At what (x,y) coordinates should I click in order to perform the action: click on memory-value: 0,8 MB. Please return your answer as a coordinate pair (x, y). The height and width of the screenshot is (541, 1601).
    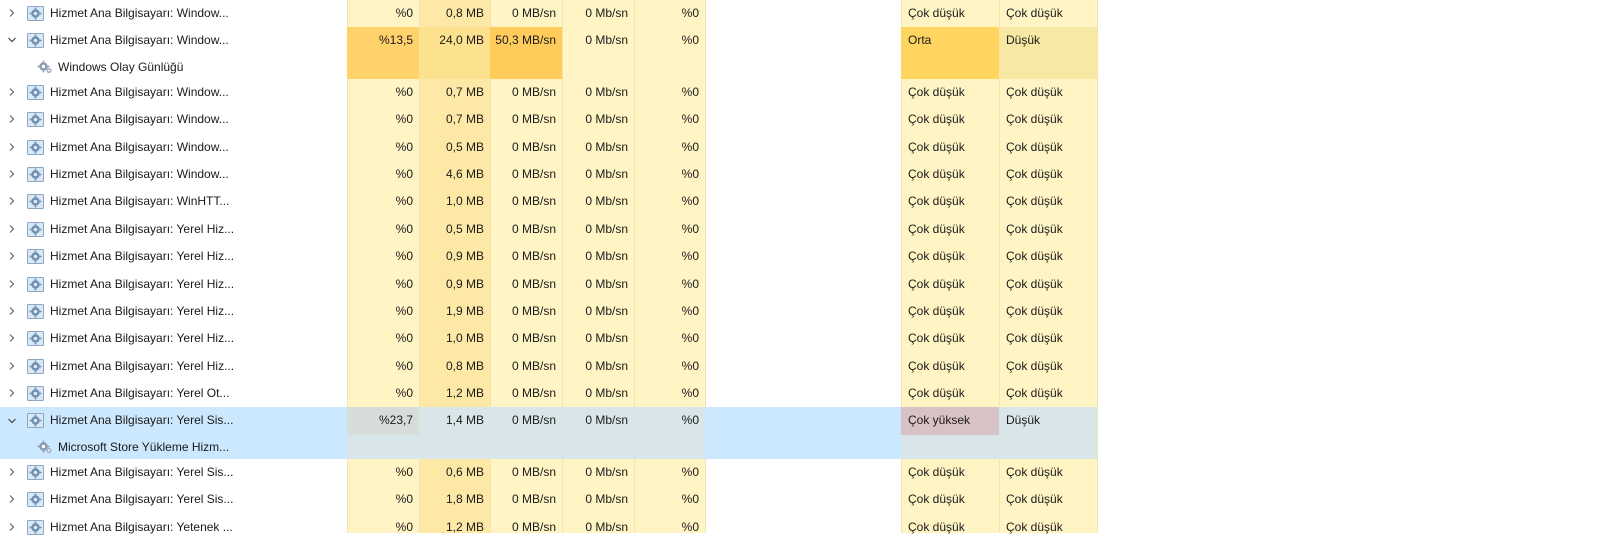
    Looking at the image, I should click on (464, 365).